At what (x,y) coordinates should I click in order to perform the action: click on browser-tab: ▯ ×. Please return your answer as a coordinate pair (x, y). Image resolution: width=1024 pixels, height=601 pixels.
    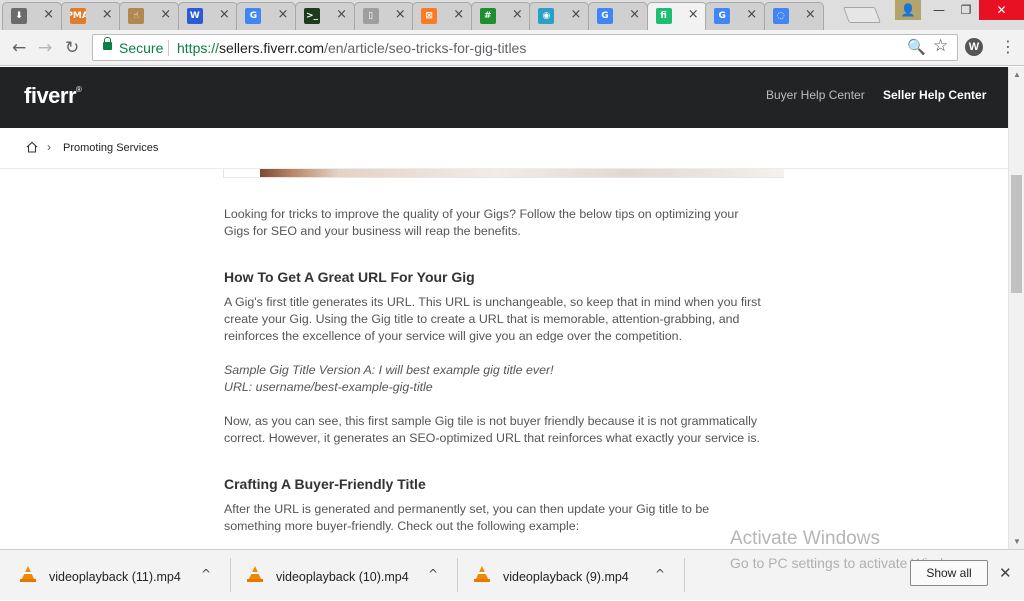
    Looking at the image, I should click on (383, 16).